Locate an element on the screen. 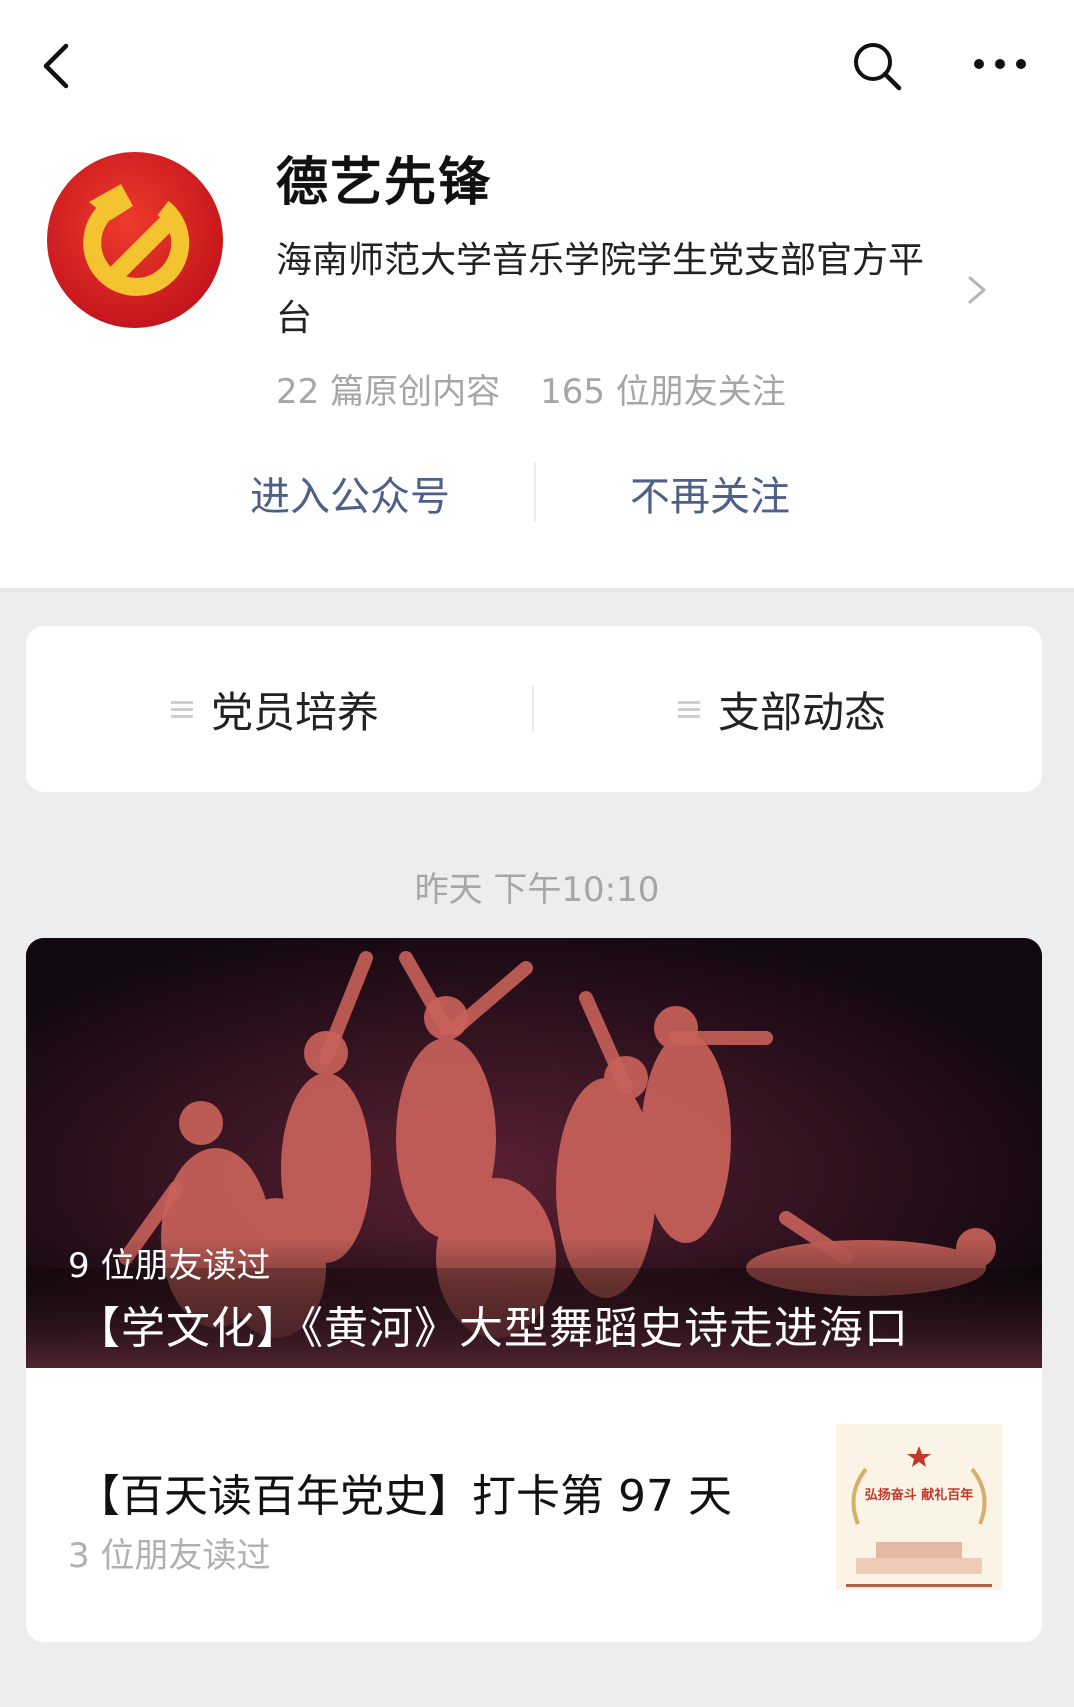 Image resolution: width=1074 pixels, height=1707 pixels. account-description: 海南师范大学音乐学院学生党支部官方平台 is located at coordinates (600, 289).